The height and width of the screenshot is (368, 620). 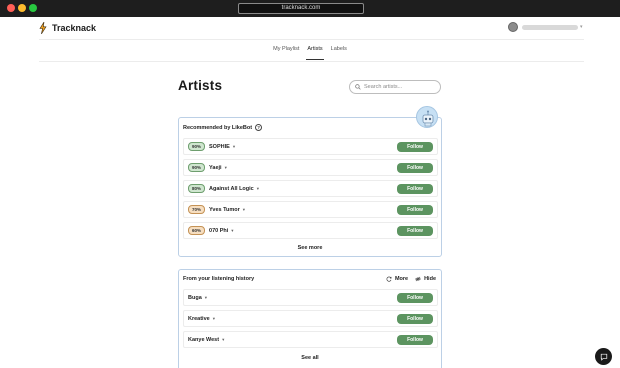 I want to click on list-item: Kreative ▾ Follow, so click(x=310, y=318).